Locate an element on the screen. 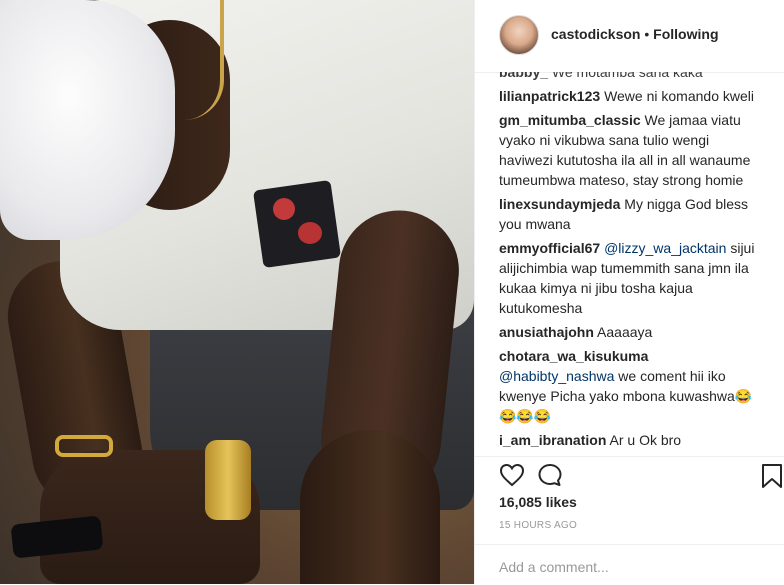  comment-text: Wewe ni komando kweli is located at coordinates (679, 96).